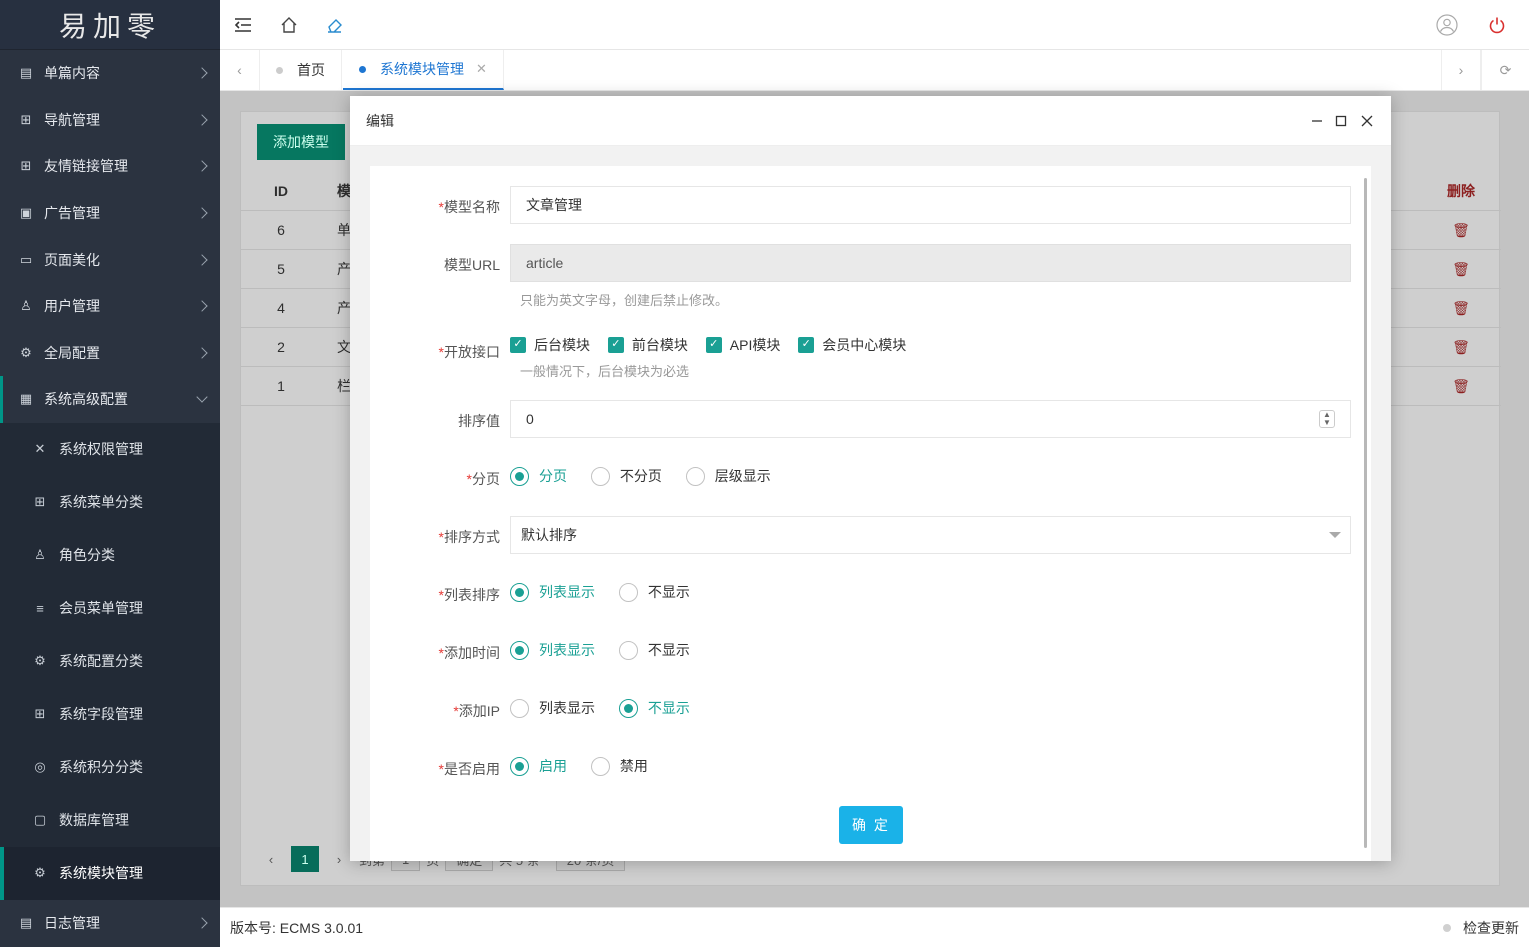  I want to click on radio-disable: 禁用, so click(619, 766).